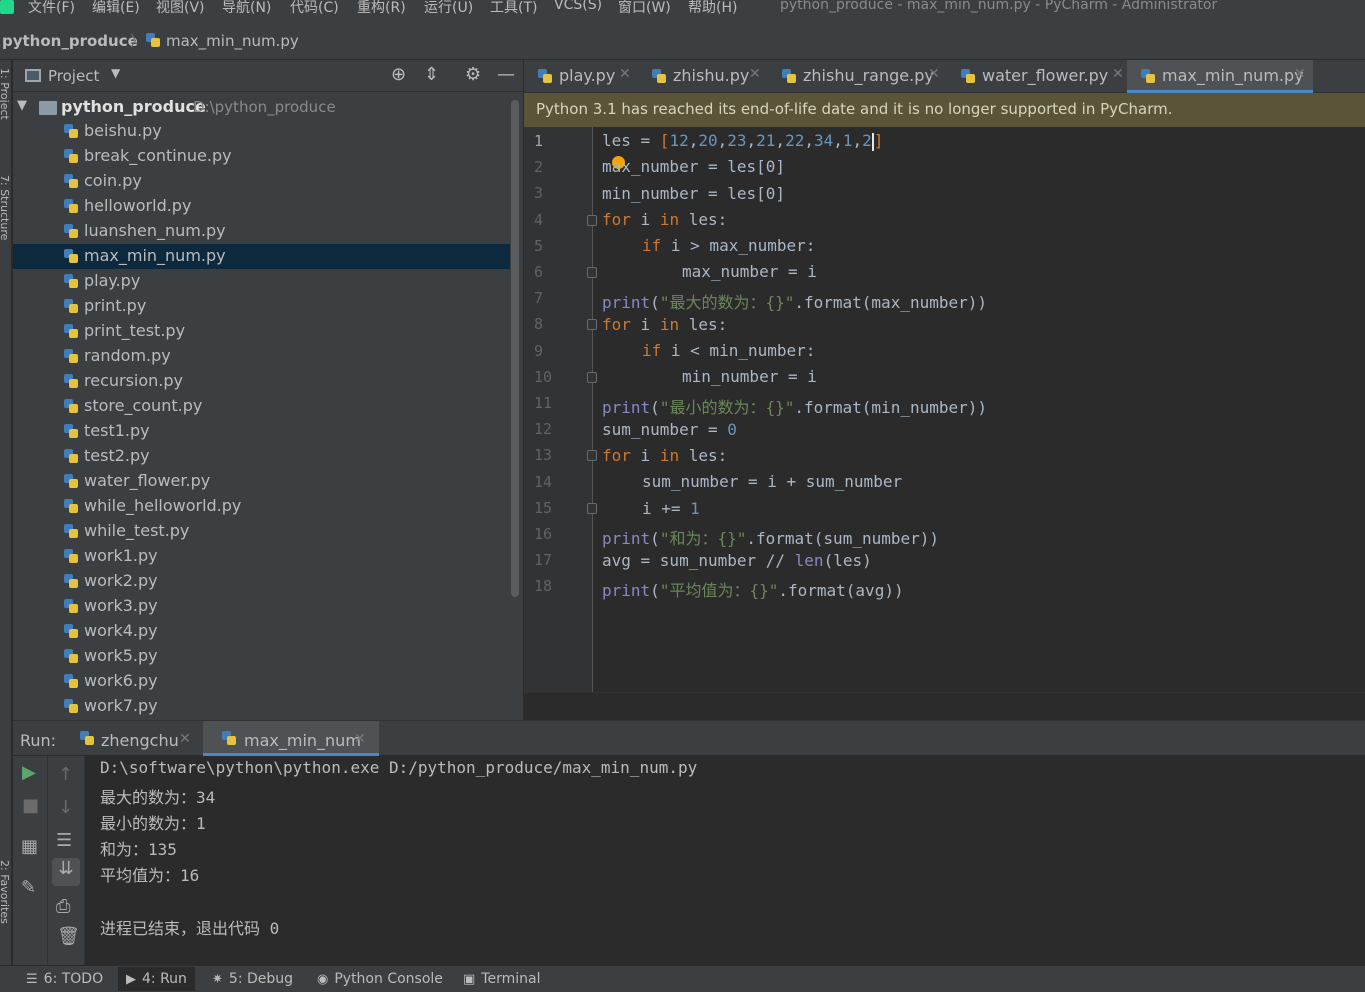  I want to click on chevron-down-icon: ▼, so click(115, 73).